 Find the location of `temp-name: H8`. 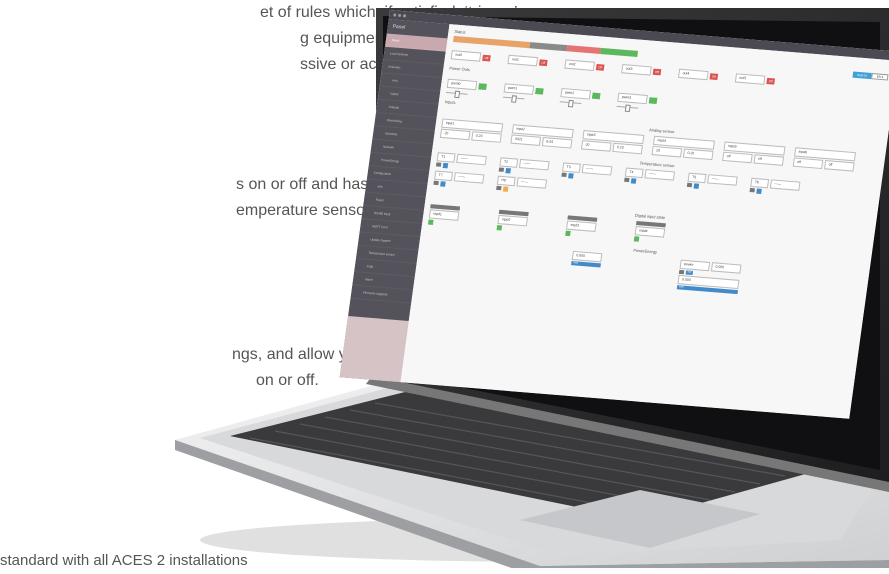

temp-name: H8 is located at coordinates (506, 181).